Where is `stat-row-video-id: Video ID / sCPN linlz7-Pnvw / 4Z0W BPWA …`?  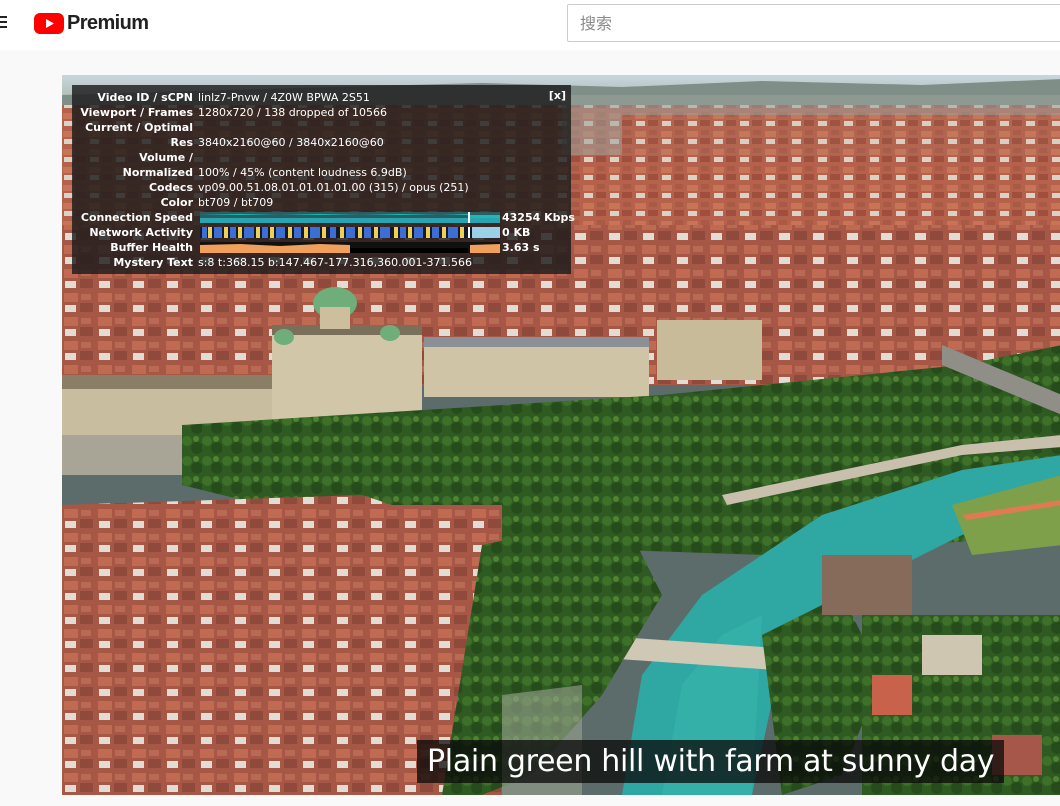 stat-row-video-id: Video ID / sCPN linlz7-Pnvw / 4Z0W BPWA … is located at coordinates (321, 97).